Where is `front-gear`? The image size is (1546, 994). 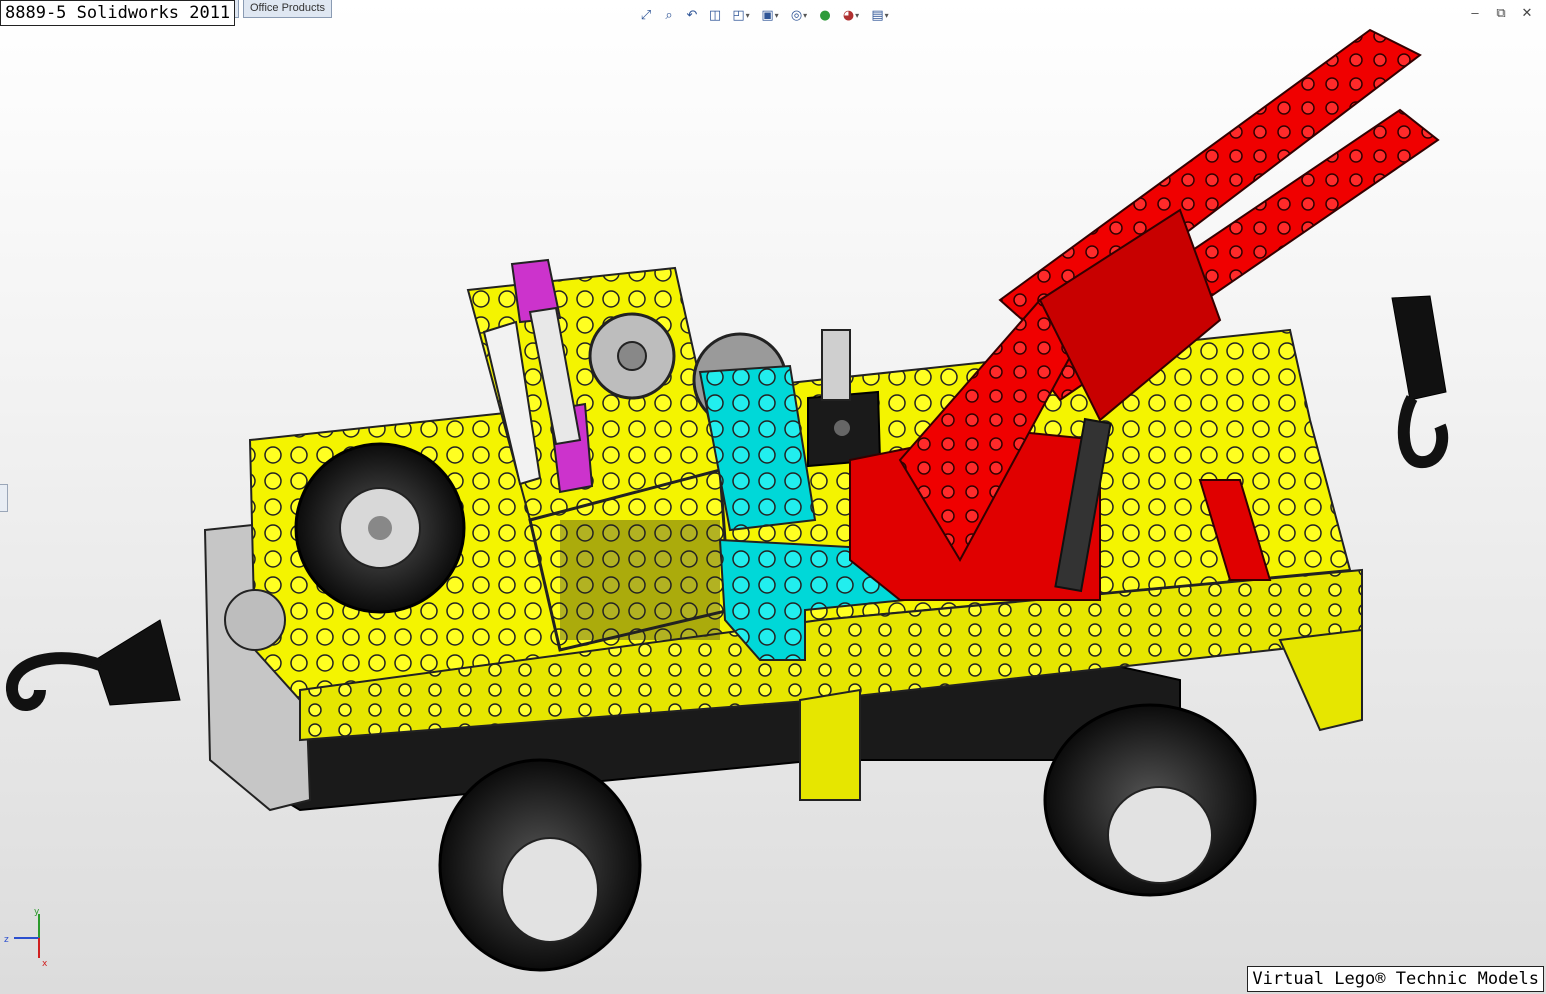 front-gear is located at coordinates (255, 620).